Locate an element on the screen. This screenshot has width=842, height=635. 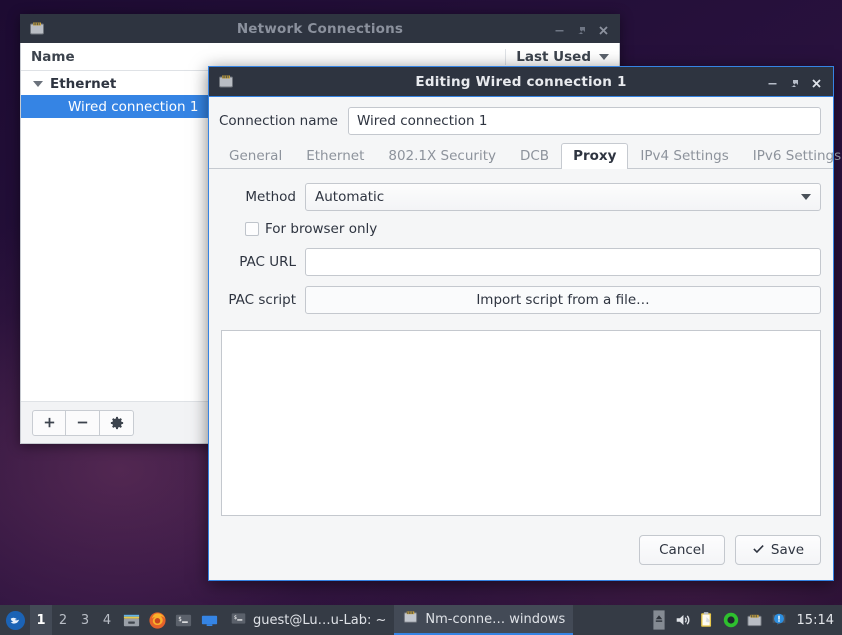
for-browser-only-label: For browser only is located at coordinates (321, 229).